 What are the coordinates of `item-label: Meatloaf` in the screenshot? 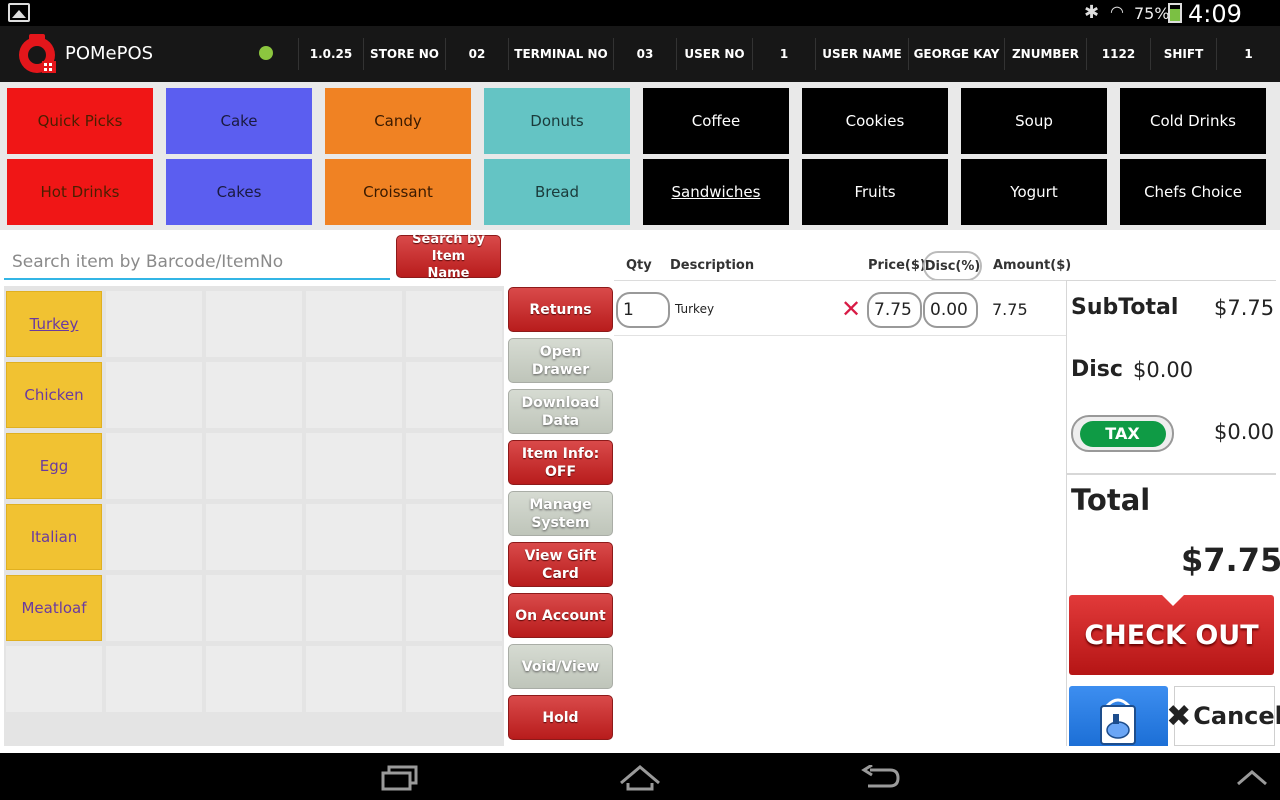 It's located at (54, 608).